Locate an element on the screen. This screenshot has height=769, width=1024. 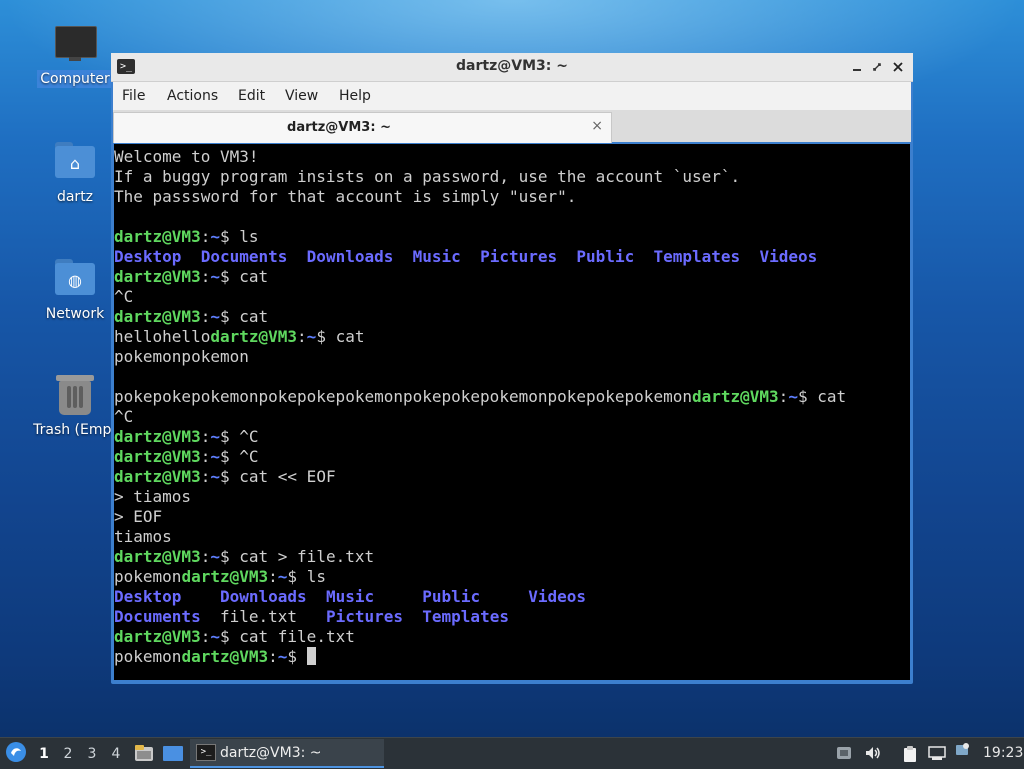
desktop-icon-label: dartz is located at coordinates (75, 197).